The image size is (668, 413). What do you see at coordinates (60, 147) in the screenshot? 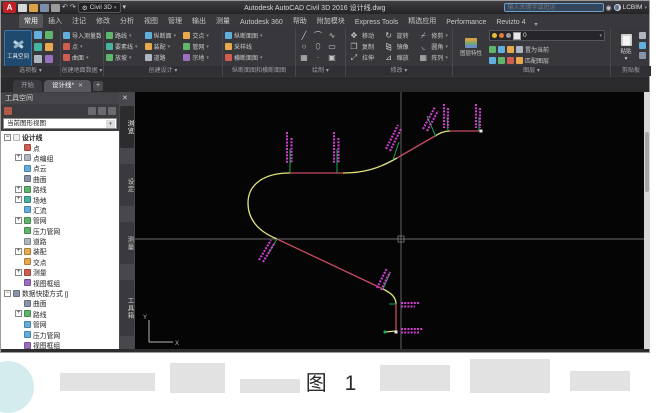
I see `tree-item-points: 点` at bounding box center [60, 147].